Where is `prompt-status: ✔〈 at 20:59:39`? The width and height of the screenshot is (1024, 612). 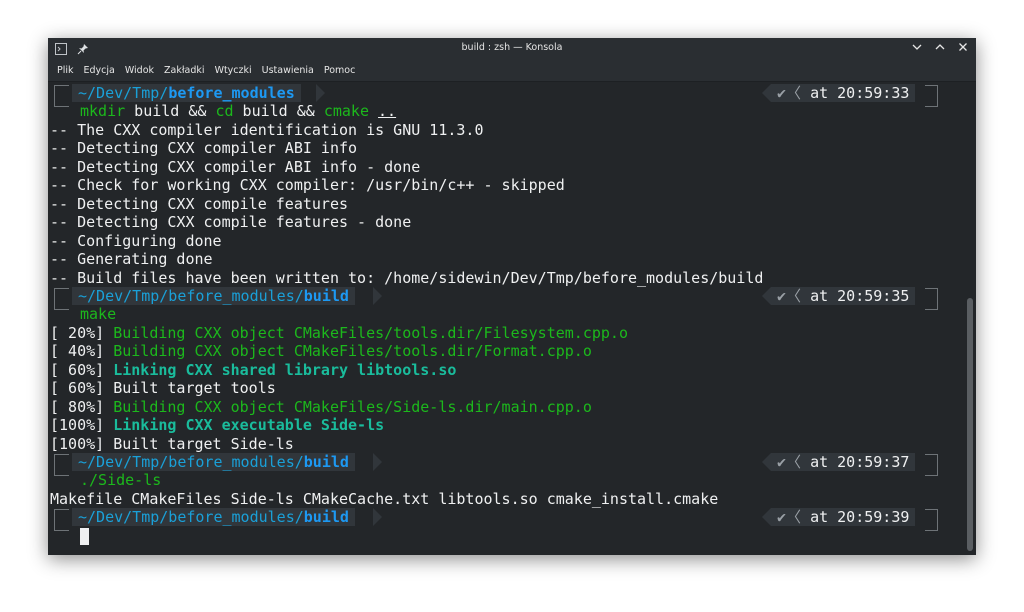 prompt-status: ✔〈 at 20:59:39 is located at coordinates (843, 517).